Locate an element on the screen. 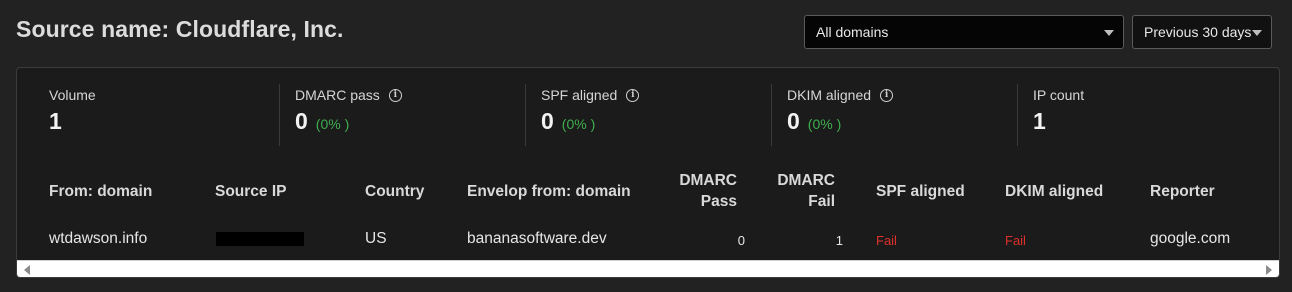 The image size is (1292, 292). header-line: Fail is located at coordinates (821, 201).